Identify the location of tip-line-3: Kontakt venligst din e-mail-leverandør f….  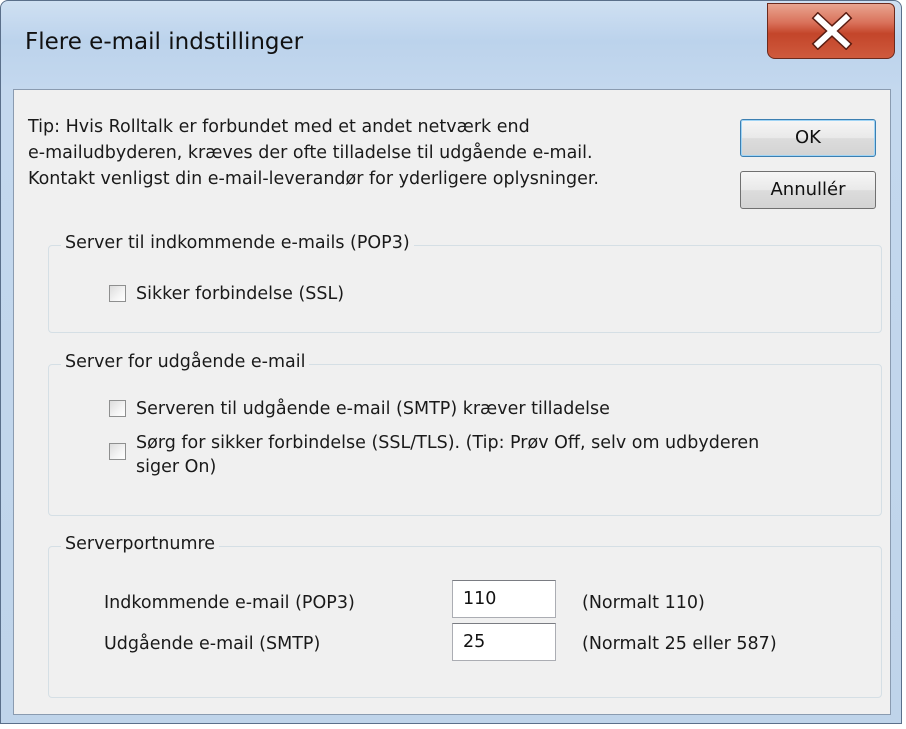
(313, 179).